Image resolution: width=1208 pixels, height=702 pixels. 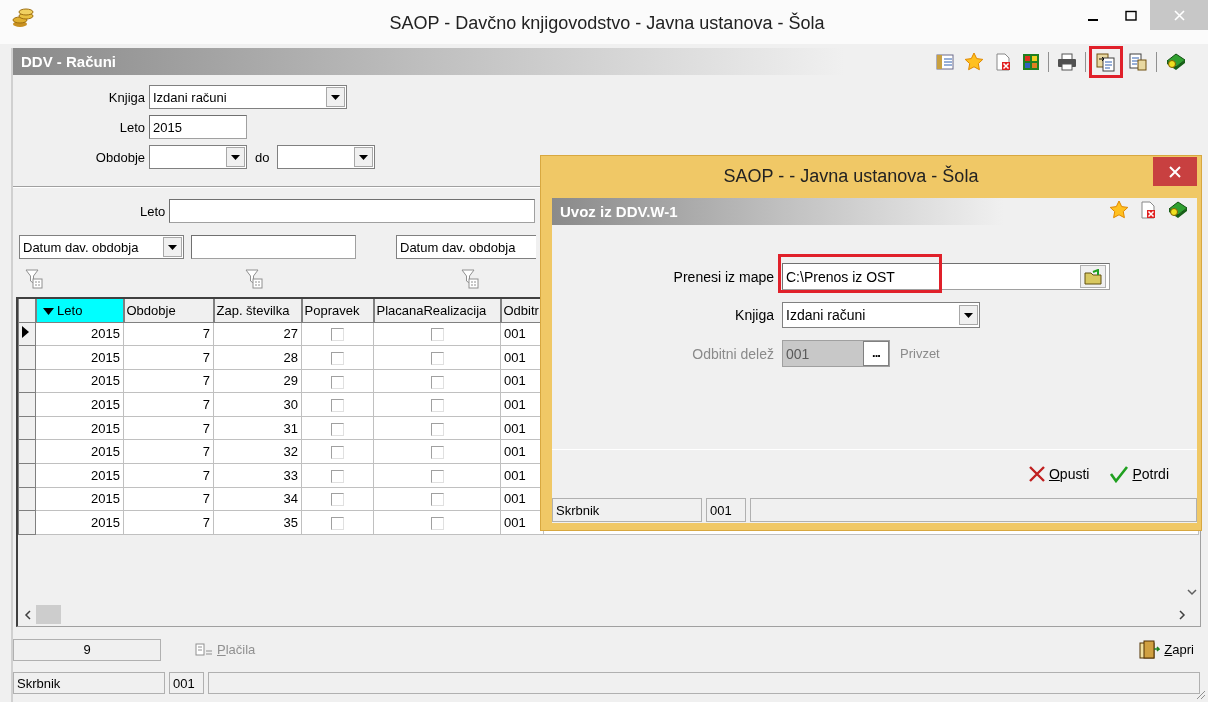 I want to click on field-label: Obdobje, so click(x=119, y=157).